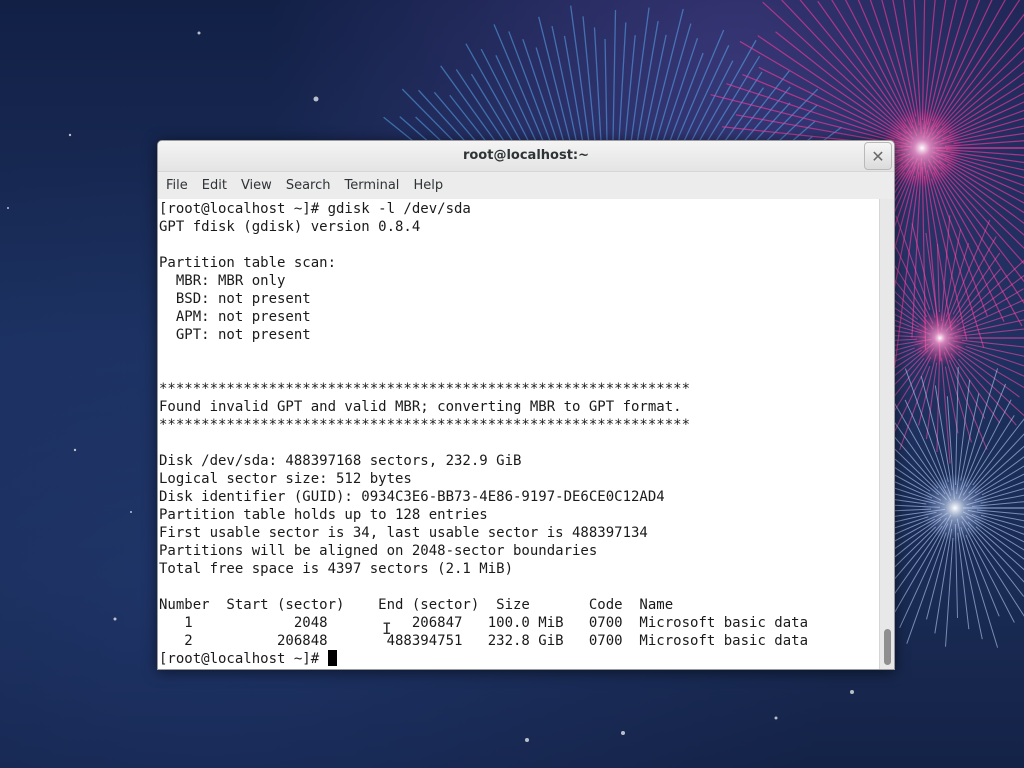 The width and height of the screenshot is (1024, 768). What do you see at coordinates (371, 185) in the screenshot?
I see `menu-terminal: Terminal` at bounding box center [371, 185].